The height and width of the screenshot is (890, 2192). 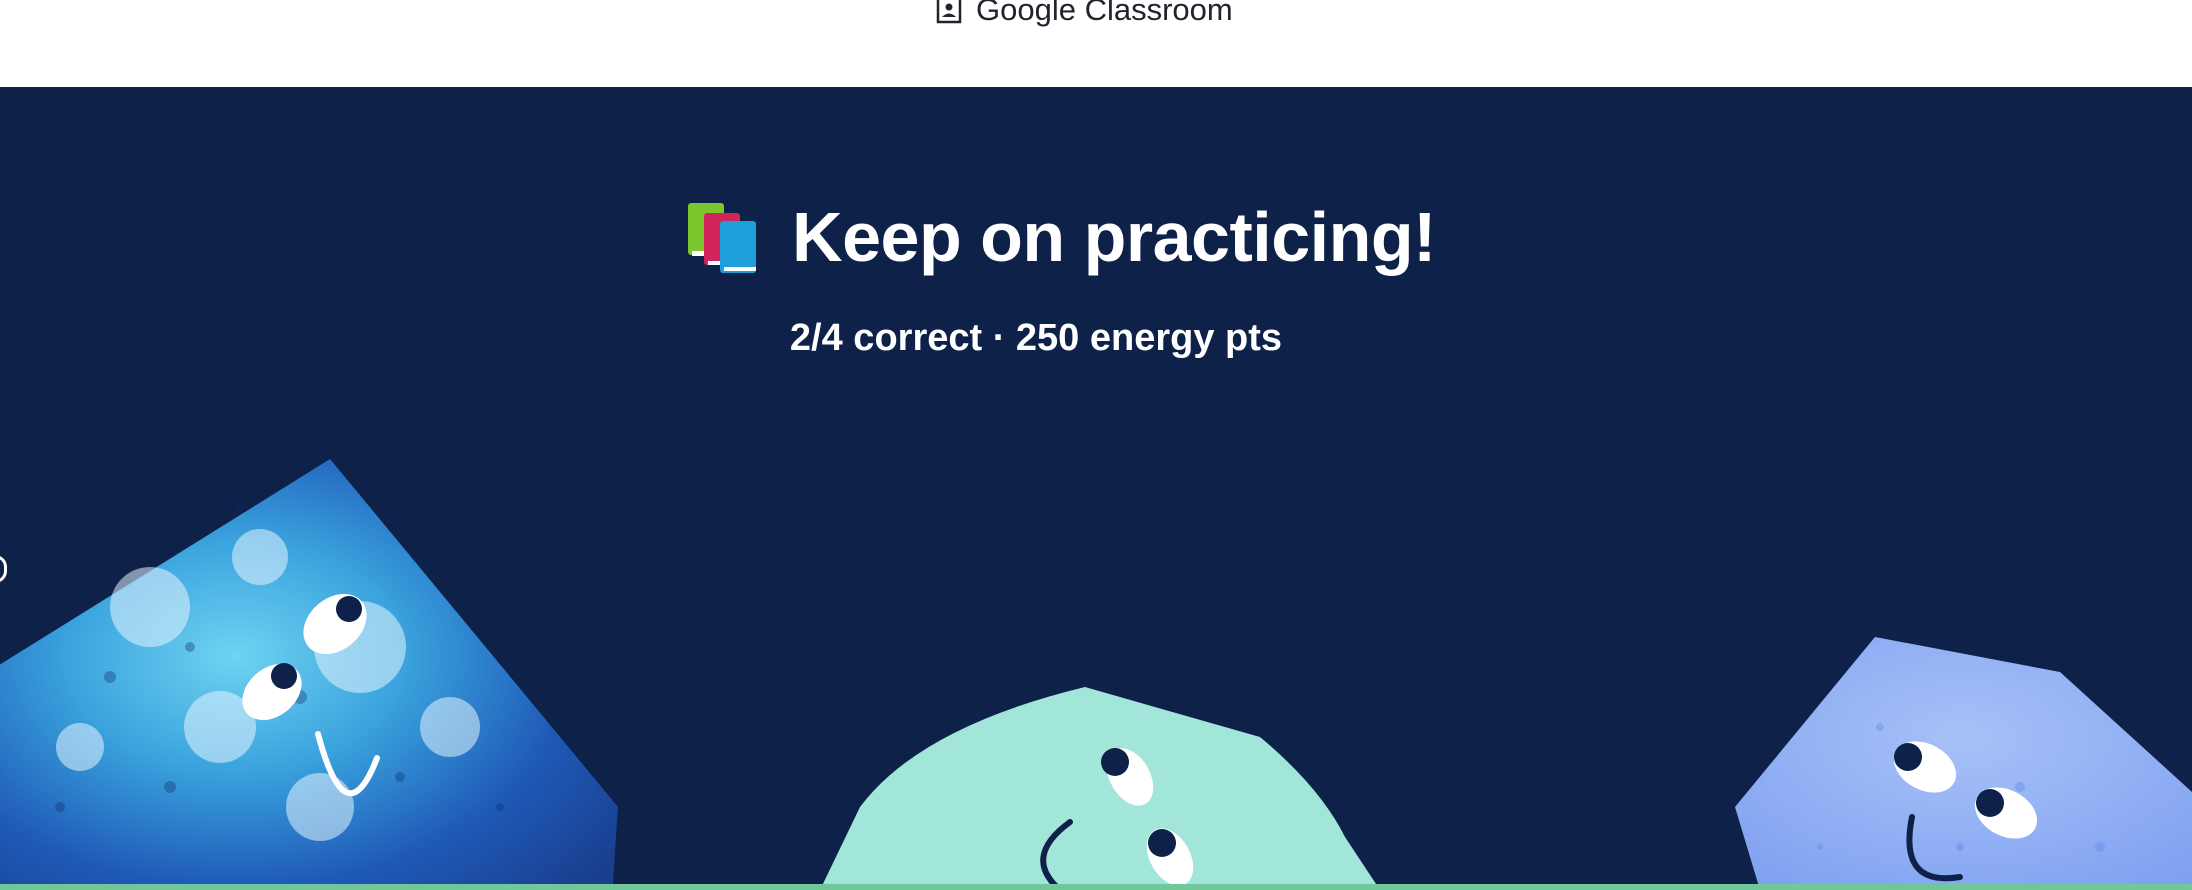 I want to click on google-classroom-share-link: Google Classroom, so click(x=1084, y=15).